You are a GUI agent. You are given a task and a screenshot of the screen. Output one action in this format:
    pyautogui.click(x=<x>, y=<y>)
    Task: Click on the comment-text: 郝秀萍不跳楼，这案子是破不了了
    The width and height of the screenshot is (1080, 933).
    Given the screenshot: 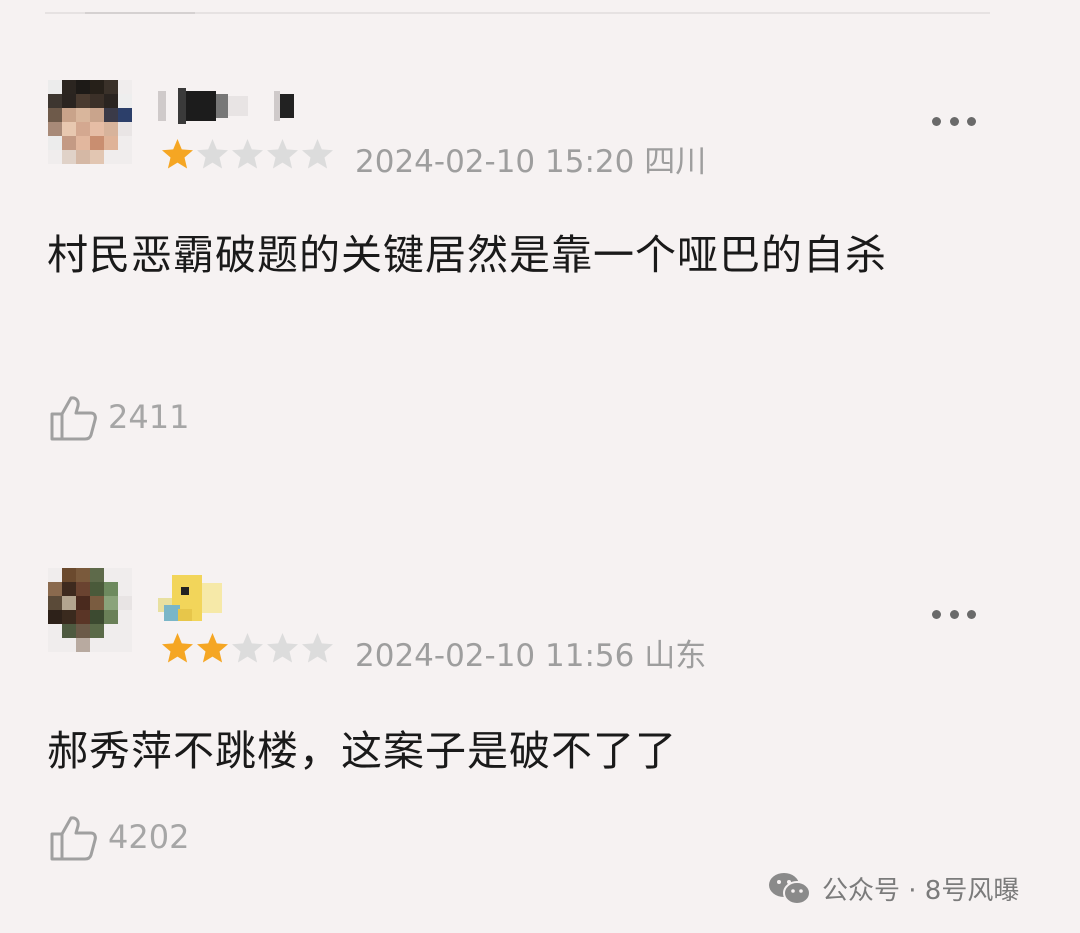 What is the action you would take?
    pyautogui.click(x=362, y=751)
    